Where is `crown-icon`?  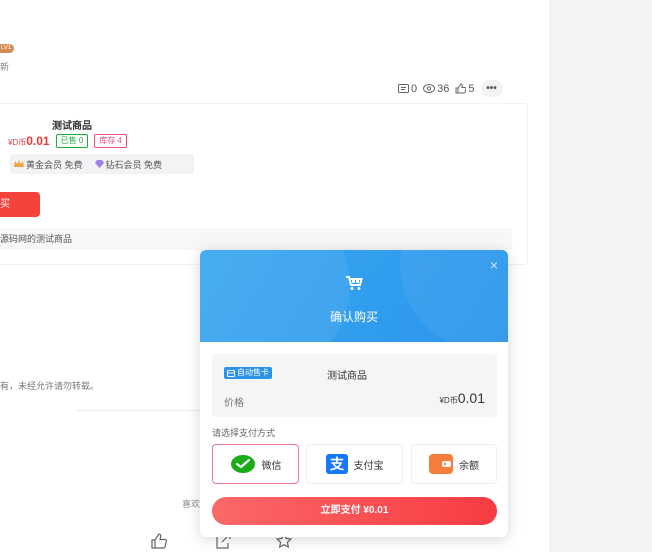 crown-icon is located at coordinates (19, 163).